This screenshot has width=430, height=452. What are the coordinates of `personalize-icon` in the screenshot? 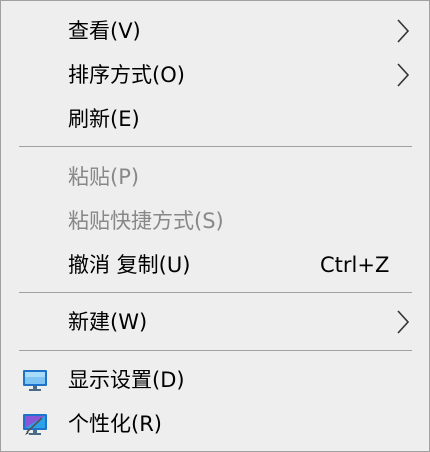 It's located at (35, 424).